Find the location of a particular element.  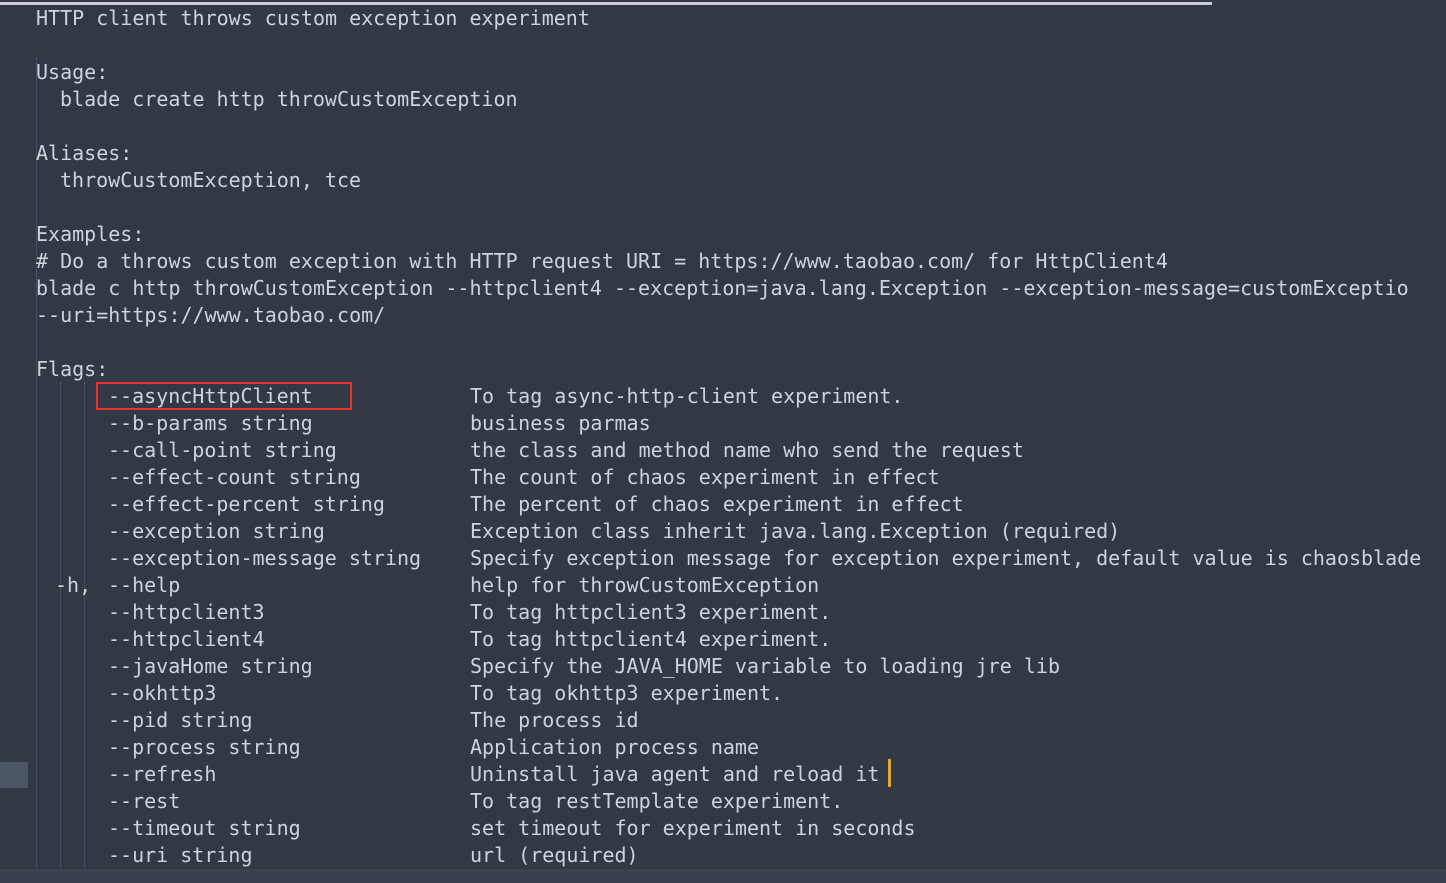

flag-description: business parmas is located at coordinates (560, 423).